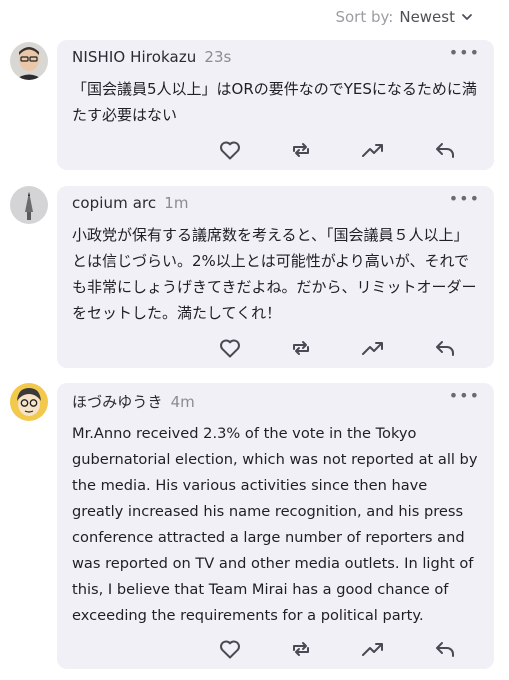 The width and height of the screenshot is (509, 680). What do you see at coordinates (176, 203) in the screenshot?
I see `timestamp: 1m` at bounding box center [176, 203].